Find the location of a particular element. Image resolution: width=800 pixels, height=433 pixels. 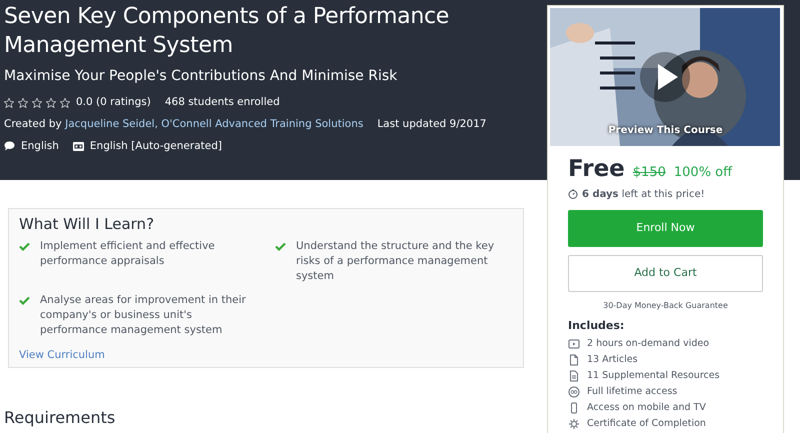

course-title: Seven Key Components of a Performance Management System is located at coordinates (227, 31).